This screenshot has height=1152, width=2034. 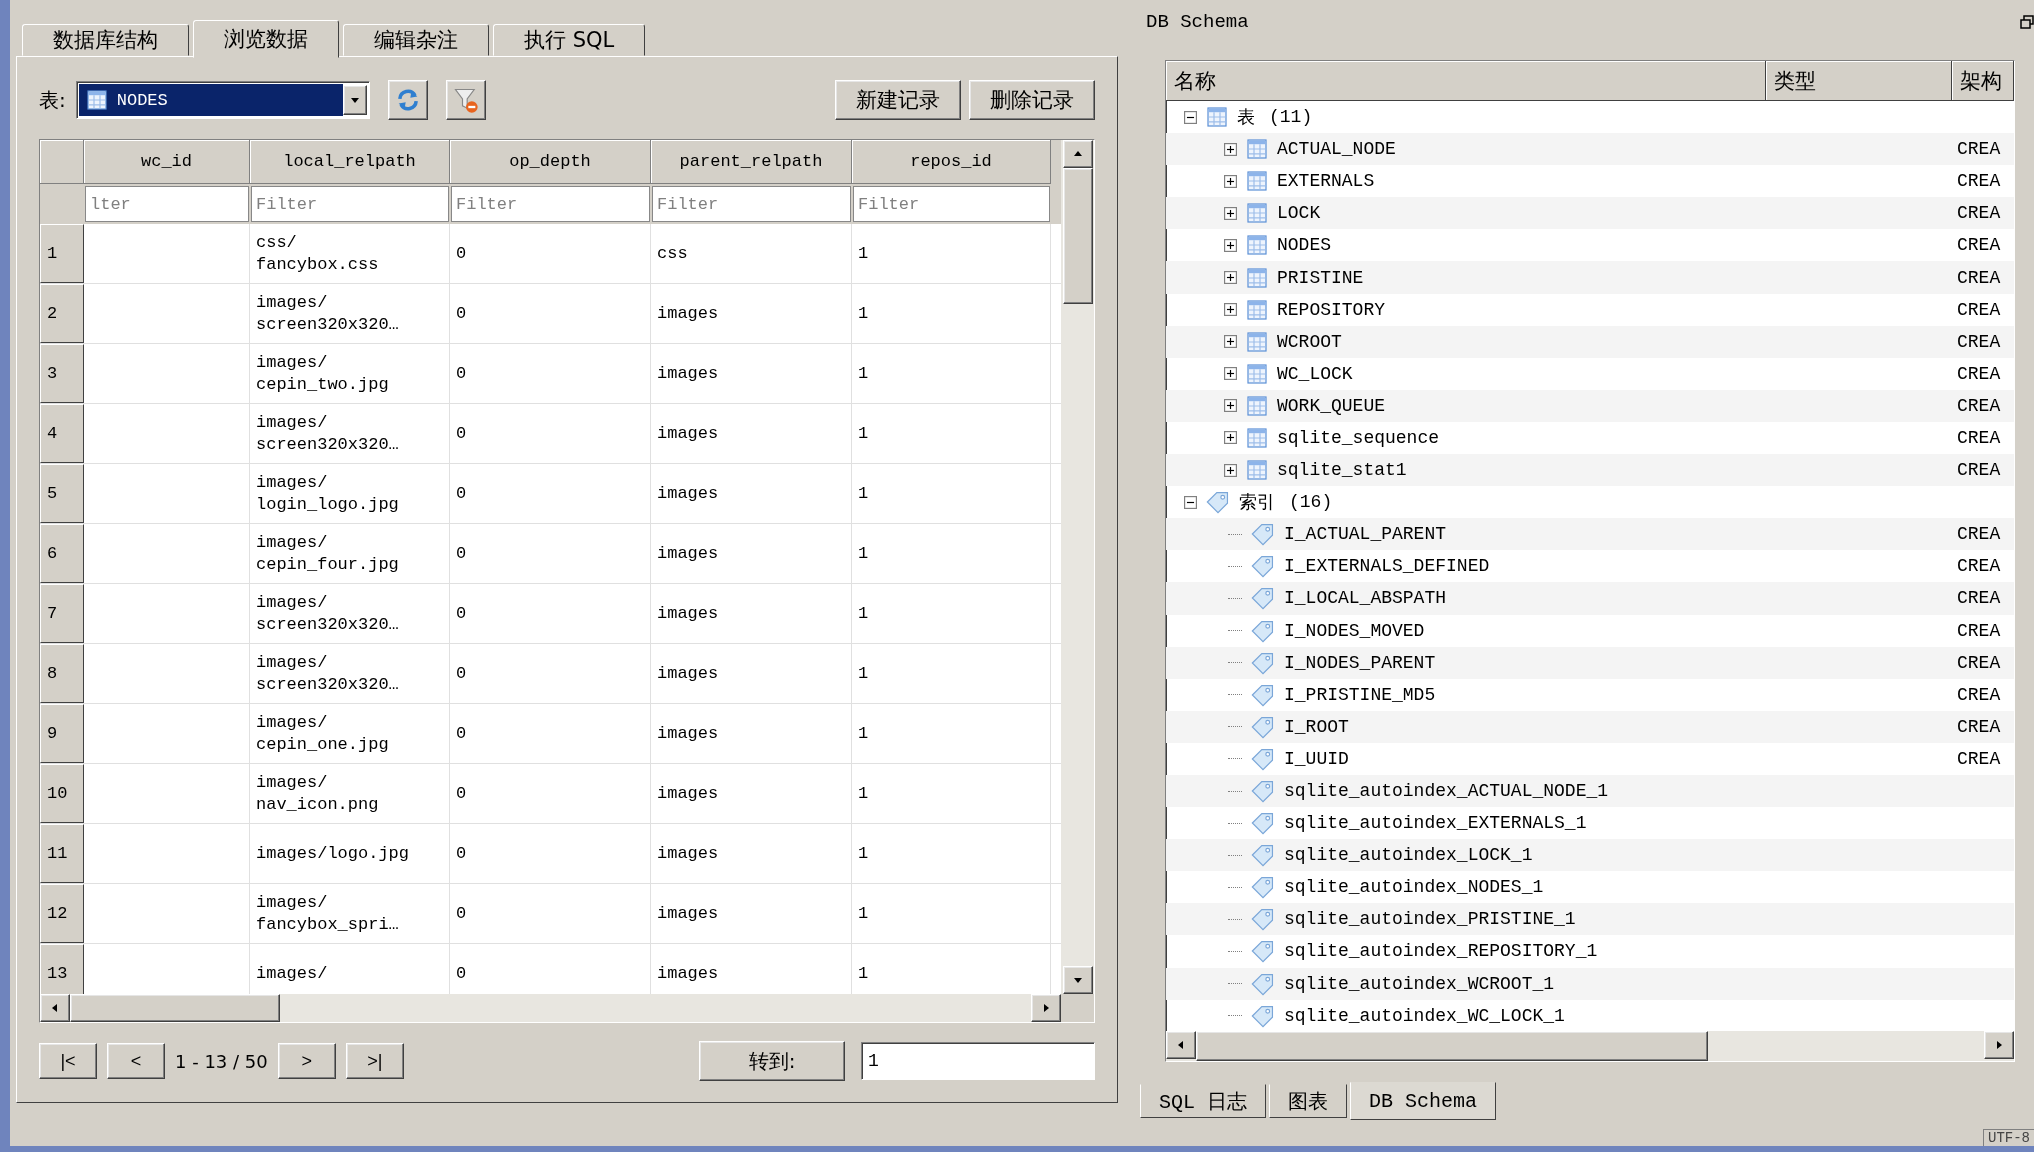 What do you see at coordinates (62, 253) in the screenshot?
I see `row-number: 1` at bounding box center [62, 253].